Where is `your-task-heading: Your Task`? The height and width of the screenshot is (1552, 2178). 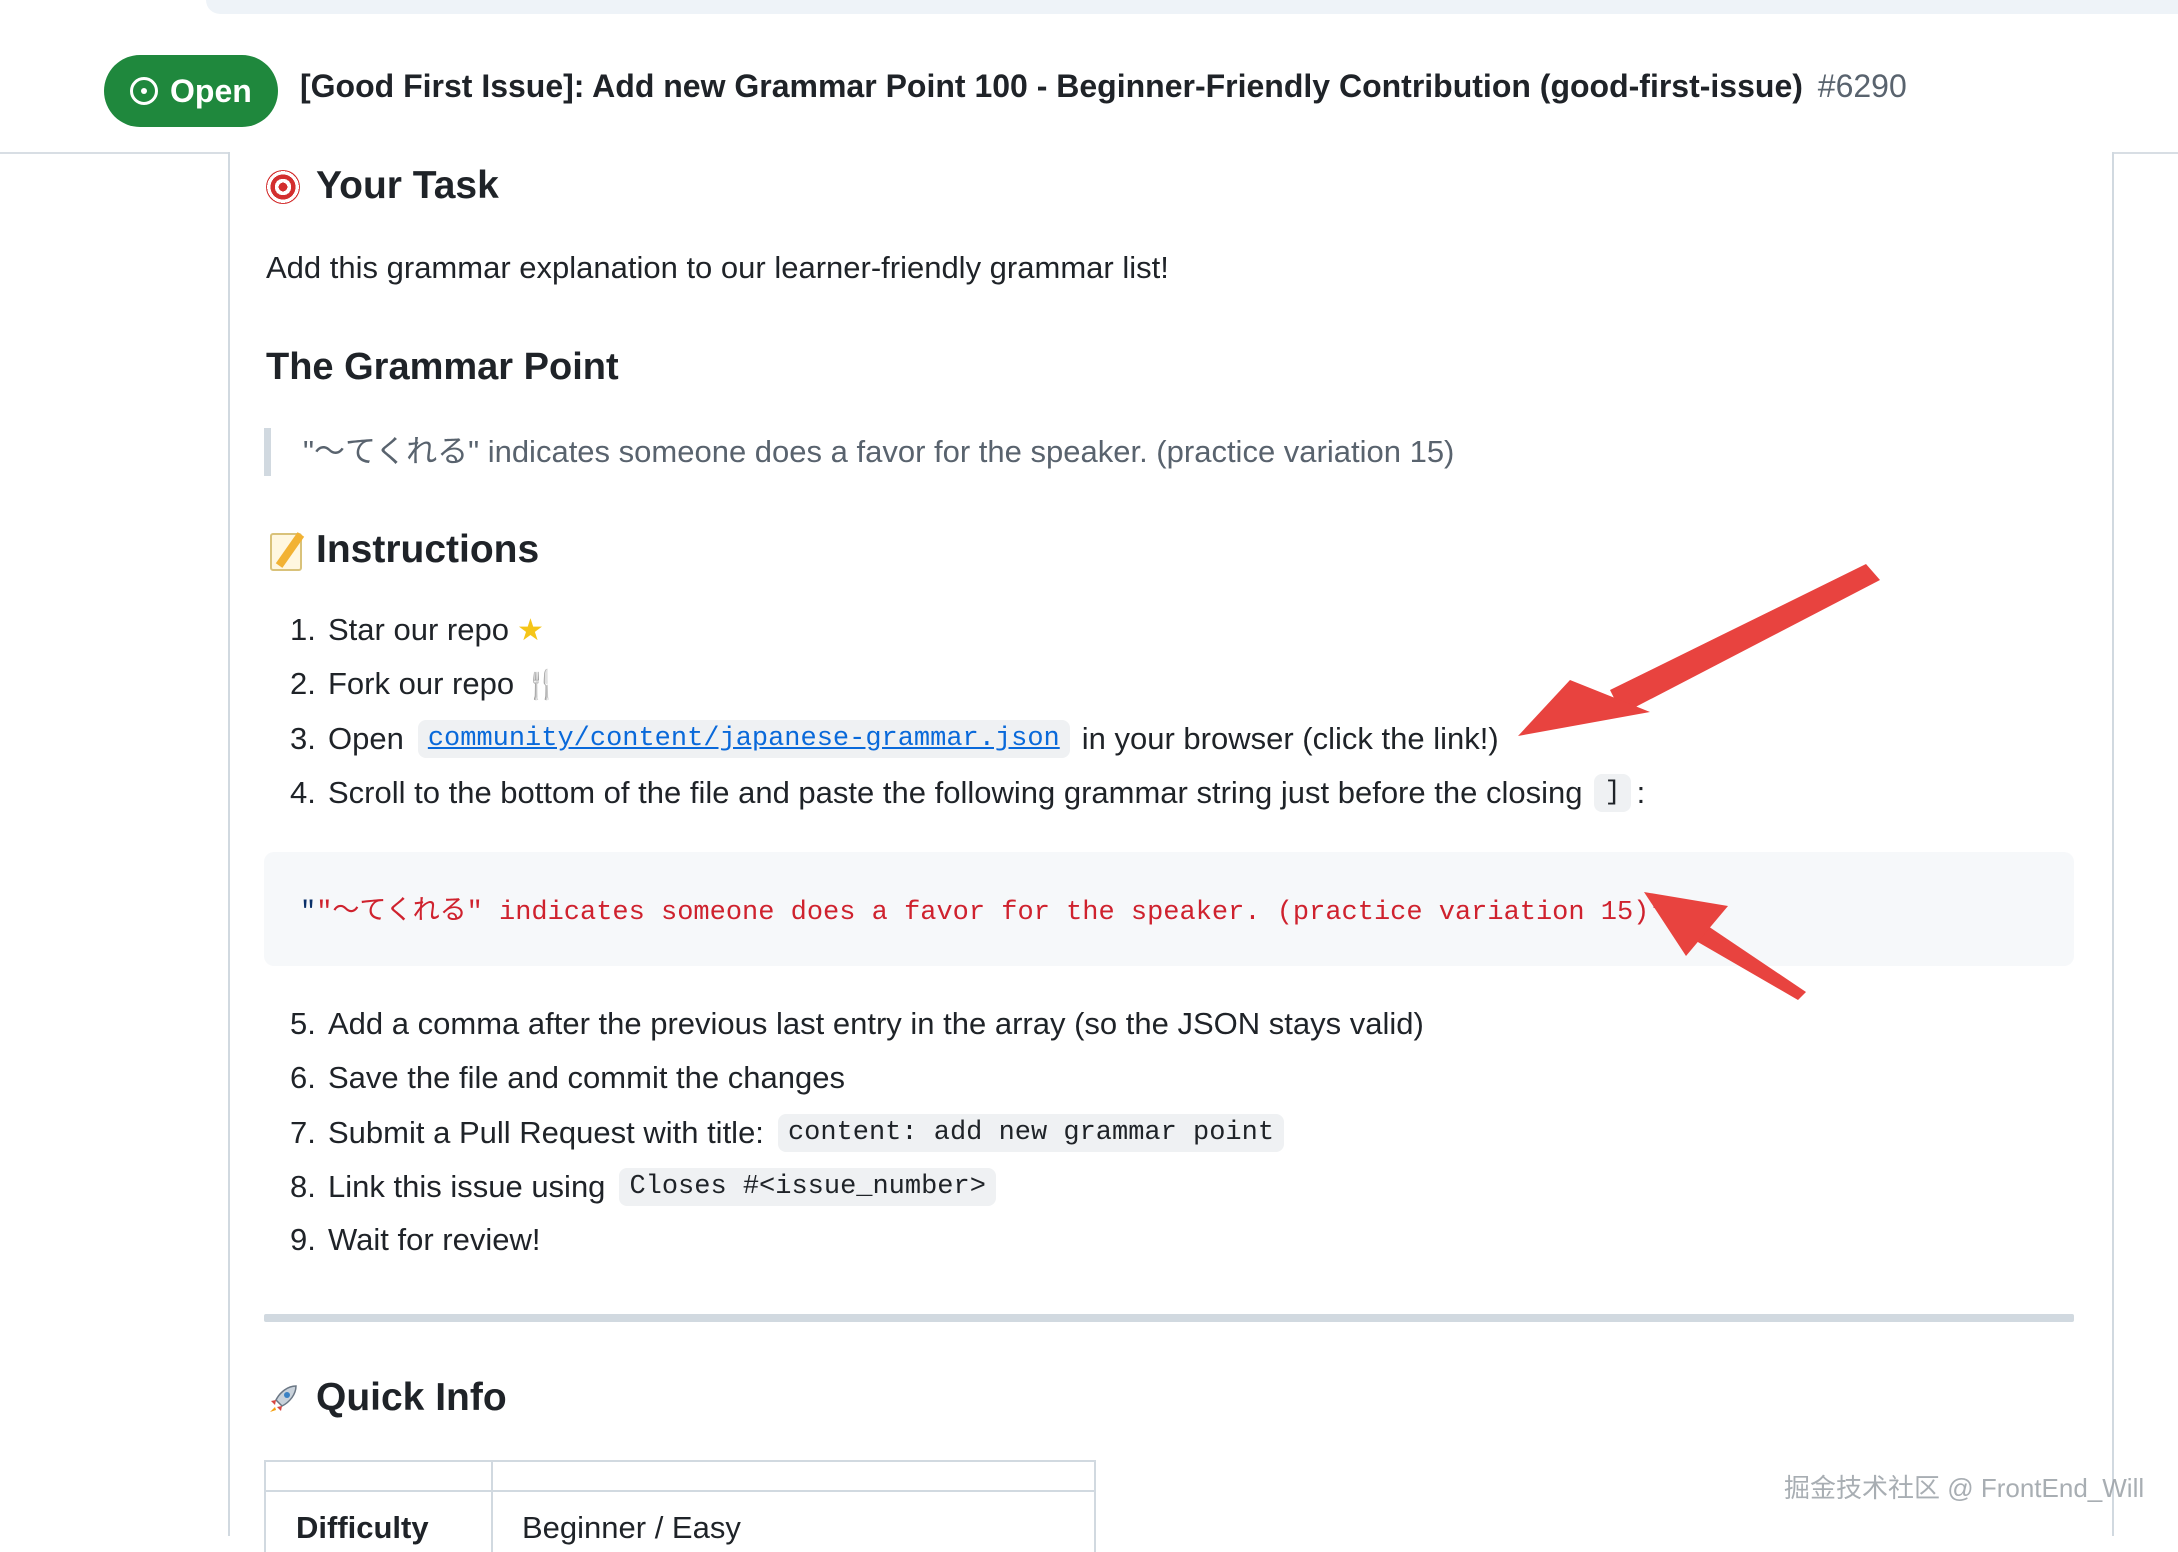
your-task-heading: Your Task is located at coordinates (381, 186).